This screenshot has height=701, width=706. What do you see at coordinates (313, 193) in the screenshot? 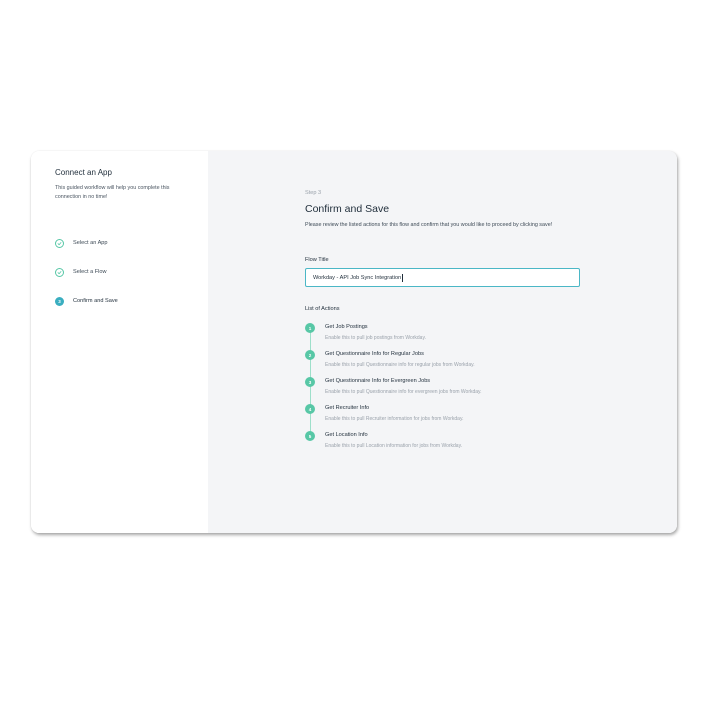
I see `step-indicator: Step 3` at bounding box center [313, 193].